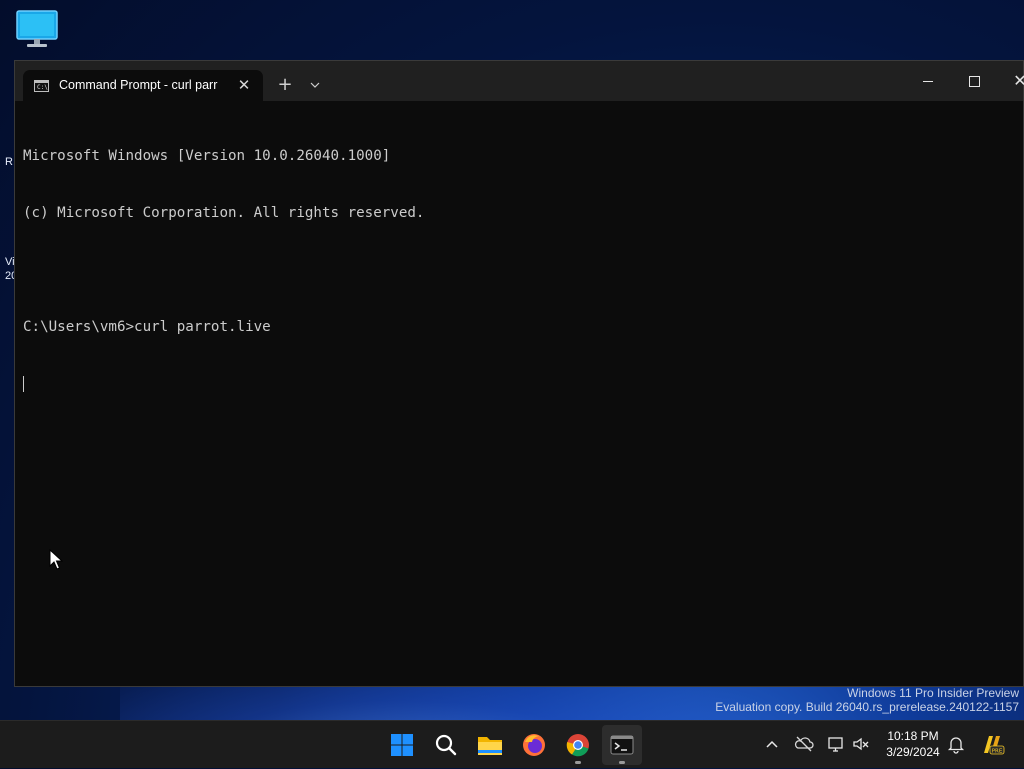  I want to click on title-bar: C:\ Command Prompt - curl parr ✕ + ✕, so click(519, 81).